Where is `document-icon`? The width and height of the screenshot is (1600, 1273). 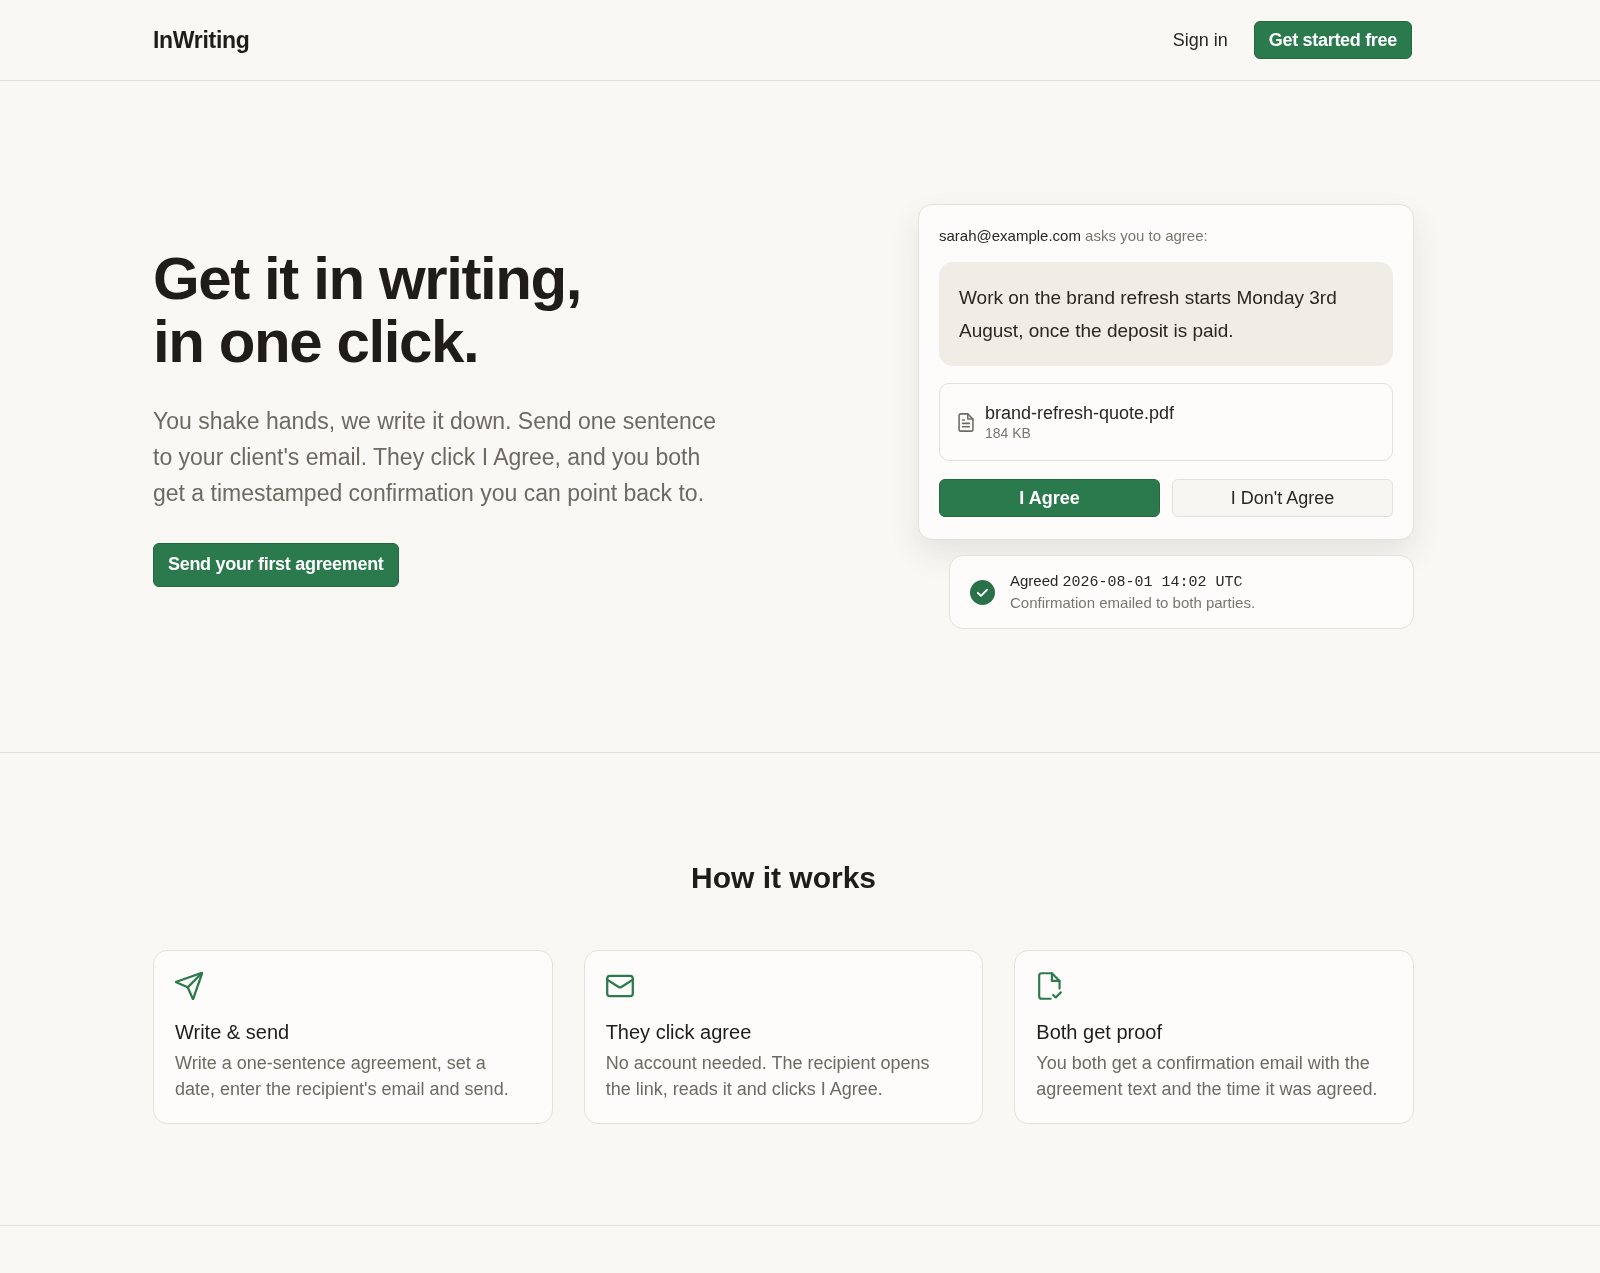 document-icon is located at coordinates (966, 422).